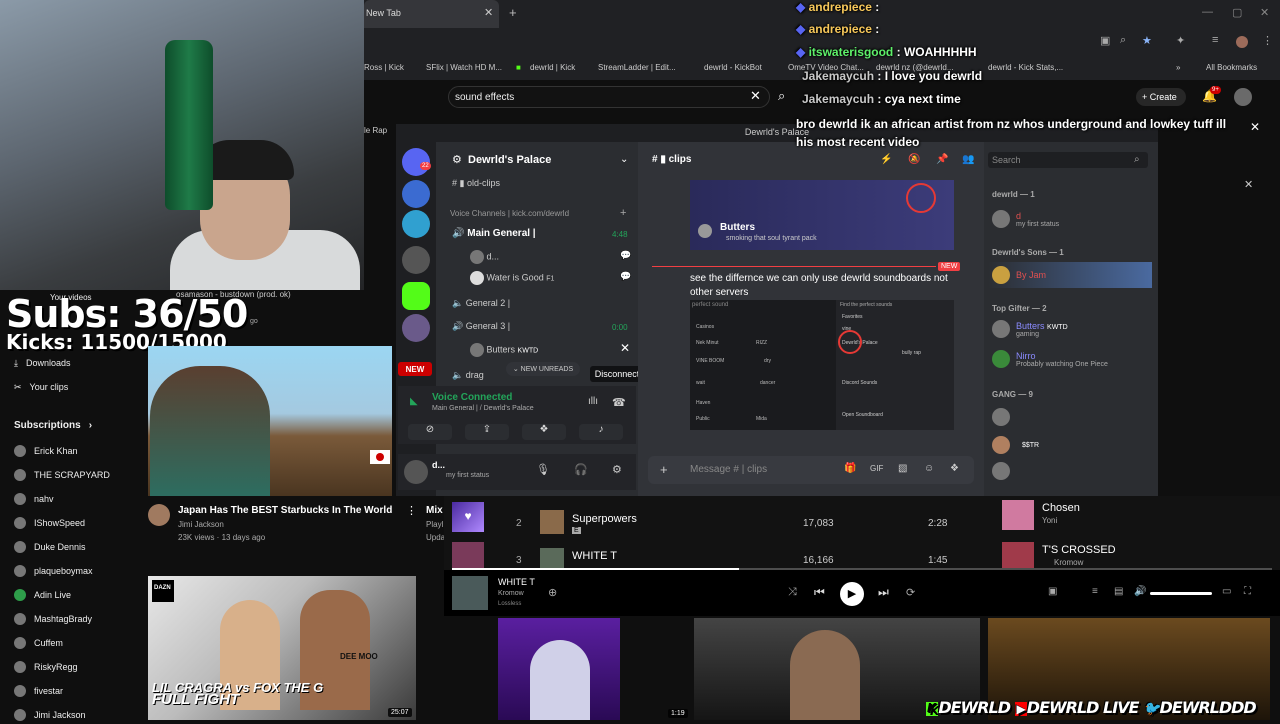 The width and height of the screenshot is (1280, 724). I want to click on sidebar-item-subscription: RiskyRegg, so click(46, 667).